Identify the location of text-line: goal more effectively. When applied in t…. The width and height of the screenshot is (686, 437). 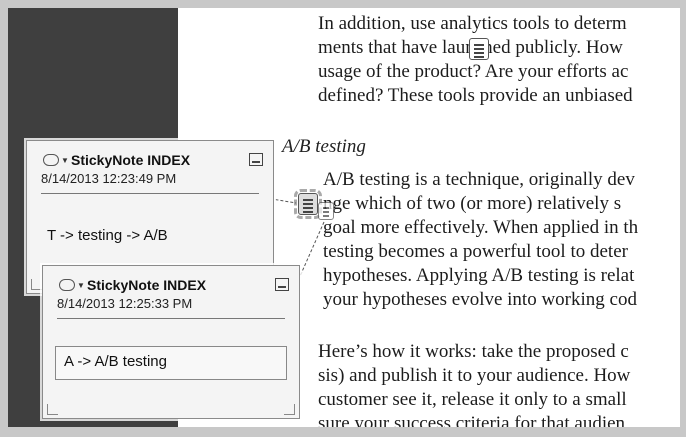
(481, 227).